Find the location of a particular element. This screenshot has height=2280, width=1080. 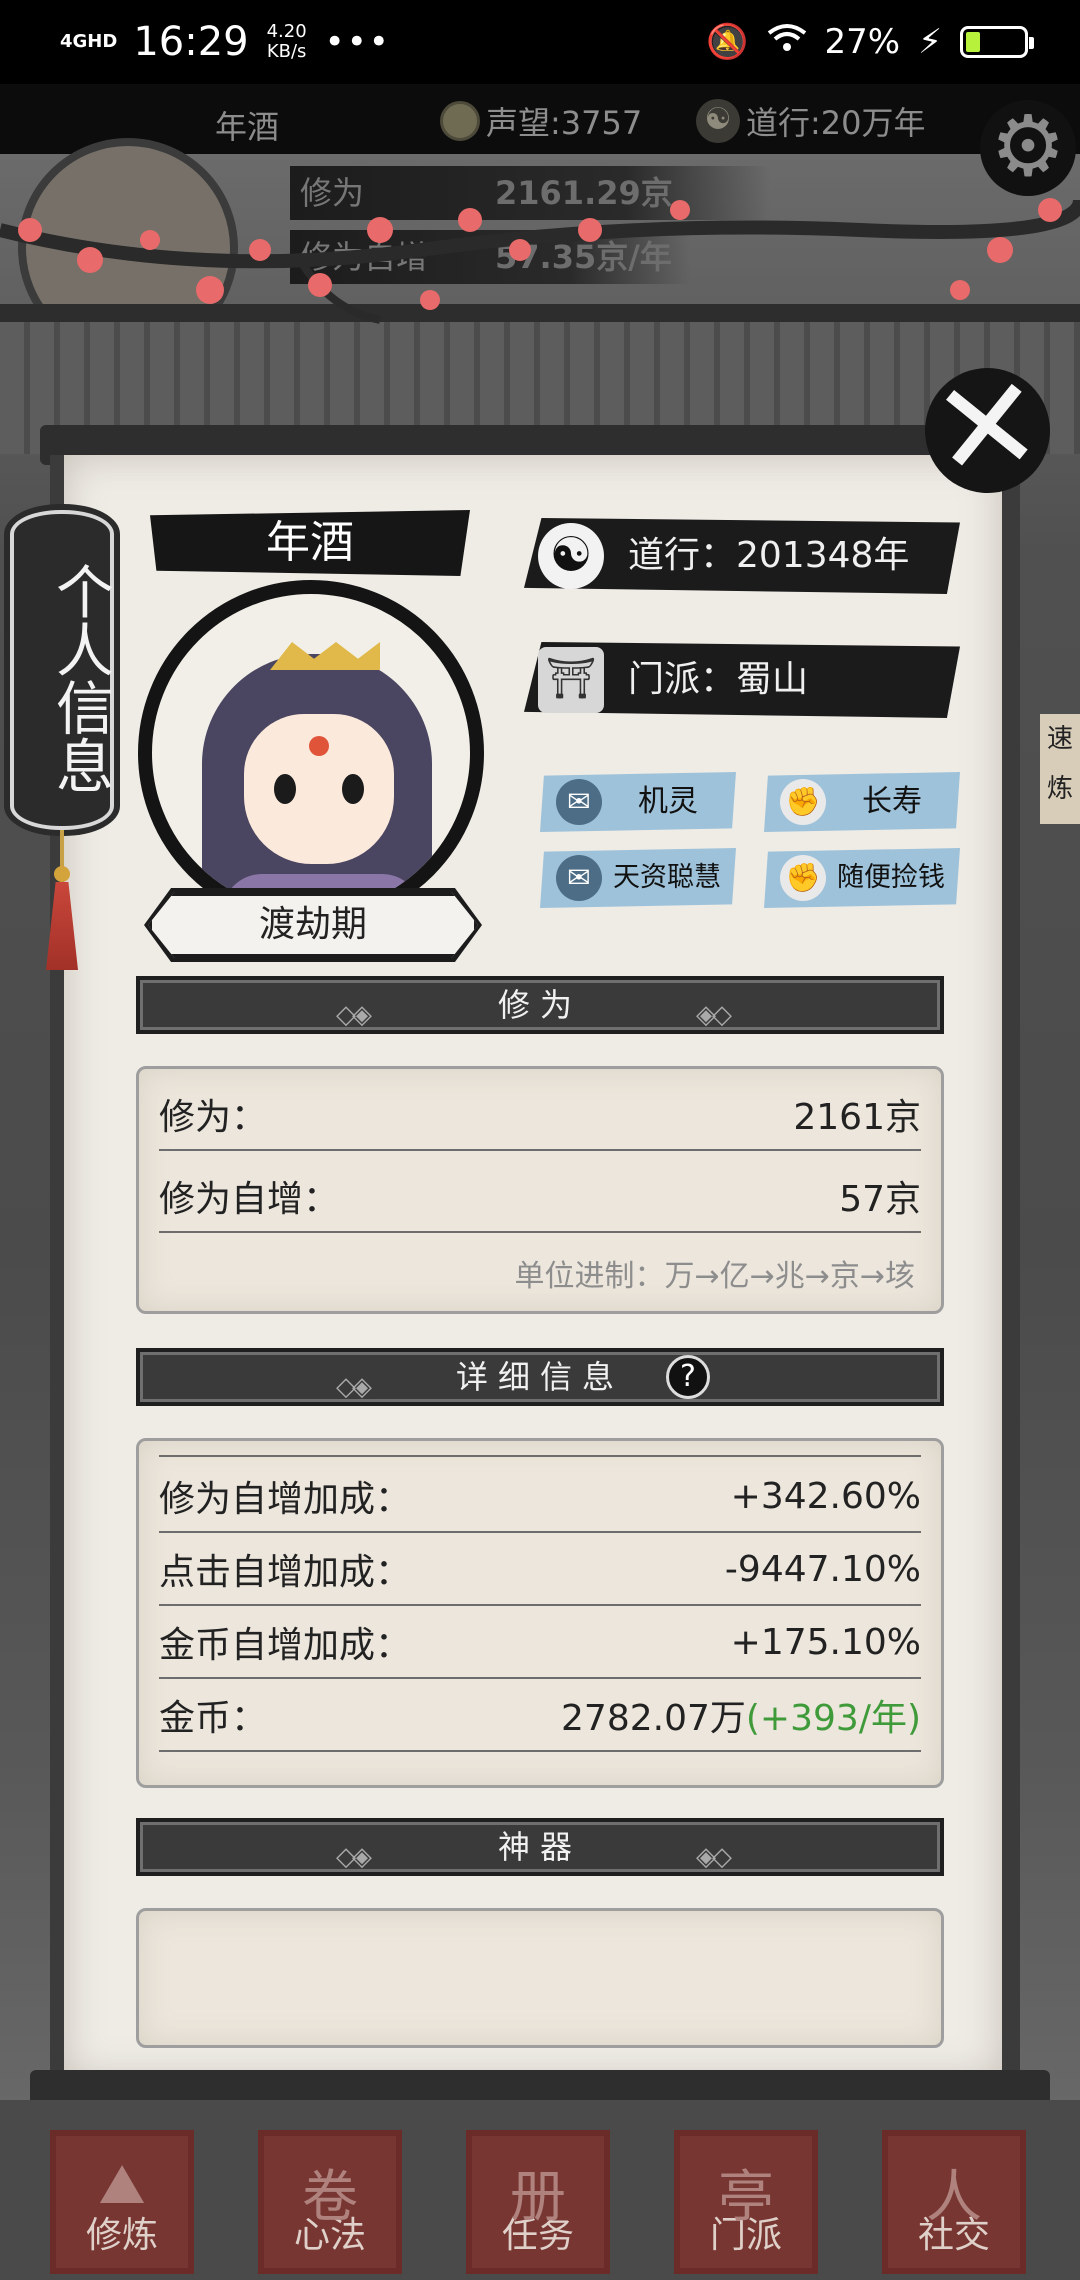

stat-label: 修为： is located at coordinates (213, 1117).